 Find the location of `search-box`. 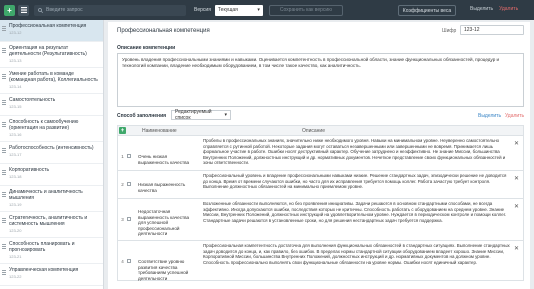

search-box is located at coordinates (110, 10).